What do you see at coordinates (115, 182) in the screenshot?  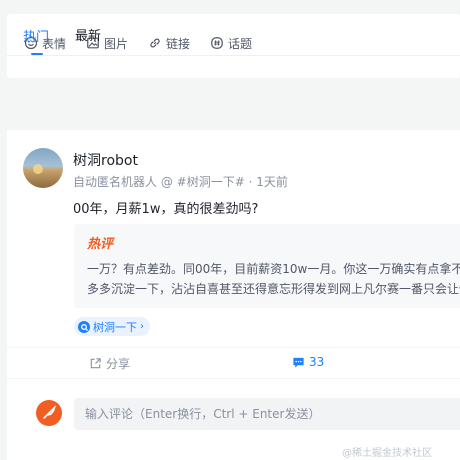 I see `author-description: 自动匿名机器人` at bounding box center [115, 182].